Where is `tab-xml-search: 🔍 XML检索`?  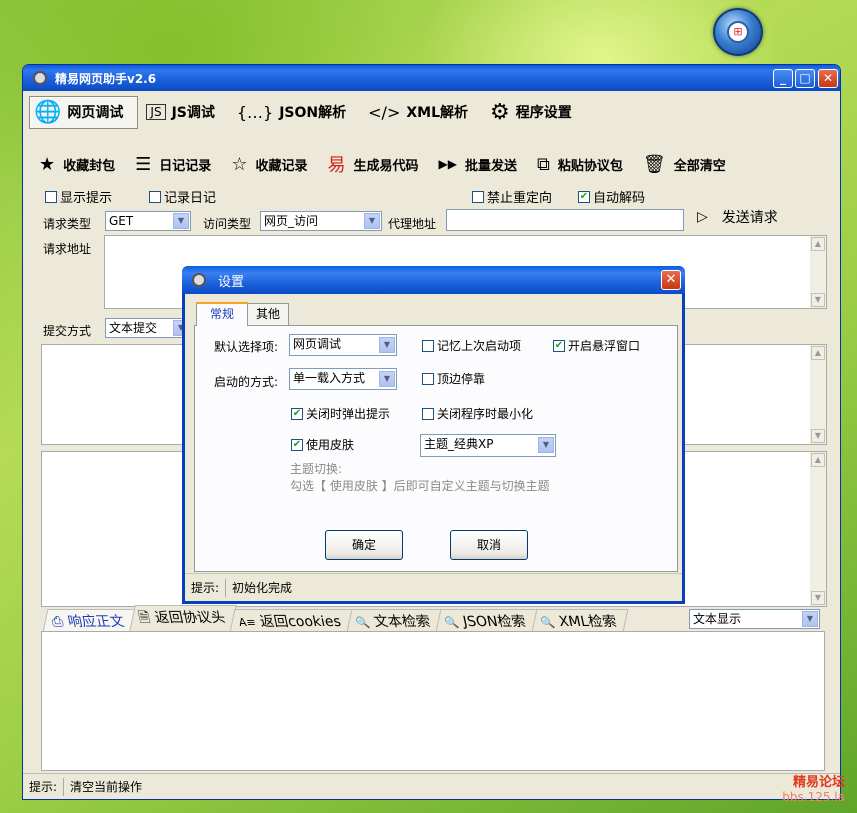 tab-xml-search: 🔍 XML检索 is located at coordinates (580, 620).